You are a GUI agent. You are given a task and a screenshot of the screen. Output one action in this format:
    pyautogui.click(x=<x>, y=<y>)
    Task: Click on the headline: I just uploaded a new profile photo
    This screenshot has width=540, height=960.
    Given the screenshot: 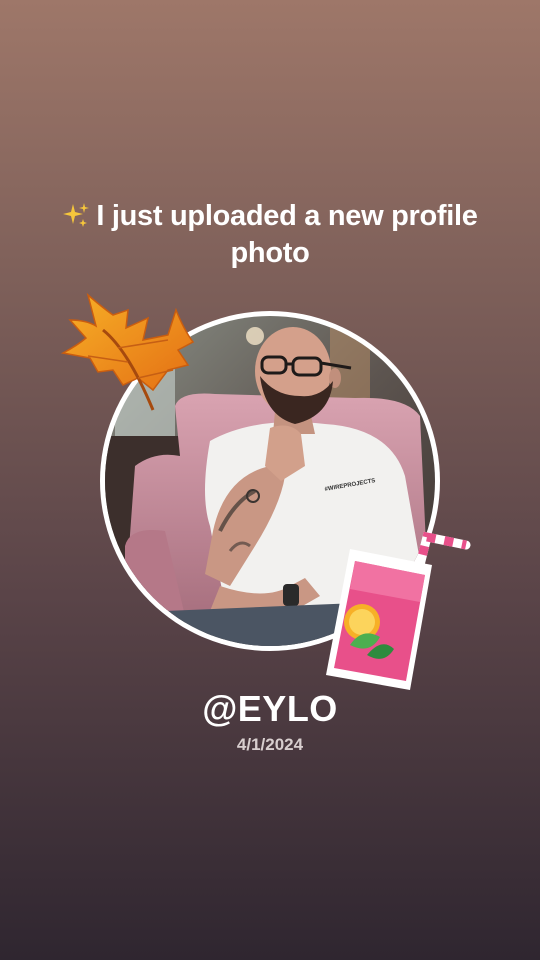 What is the action you would take?
    pyautogui.click(x=270, y=235)
    